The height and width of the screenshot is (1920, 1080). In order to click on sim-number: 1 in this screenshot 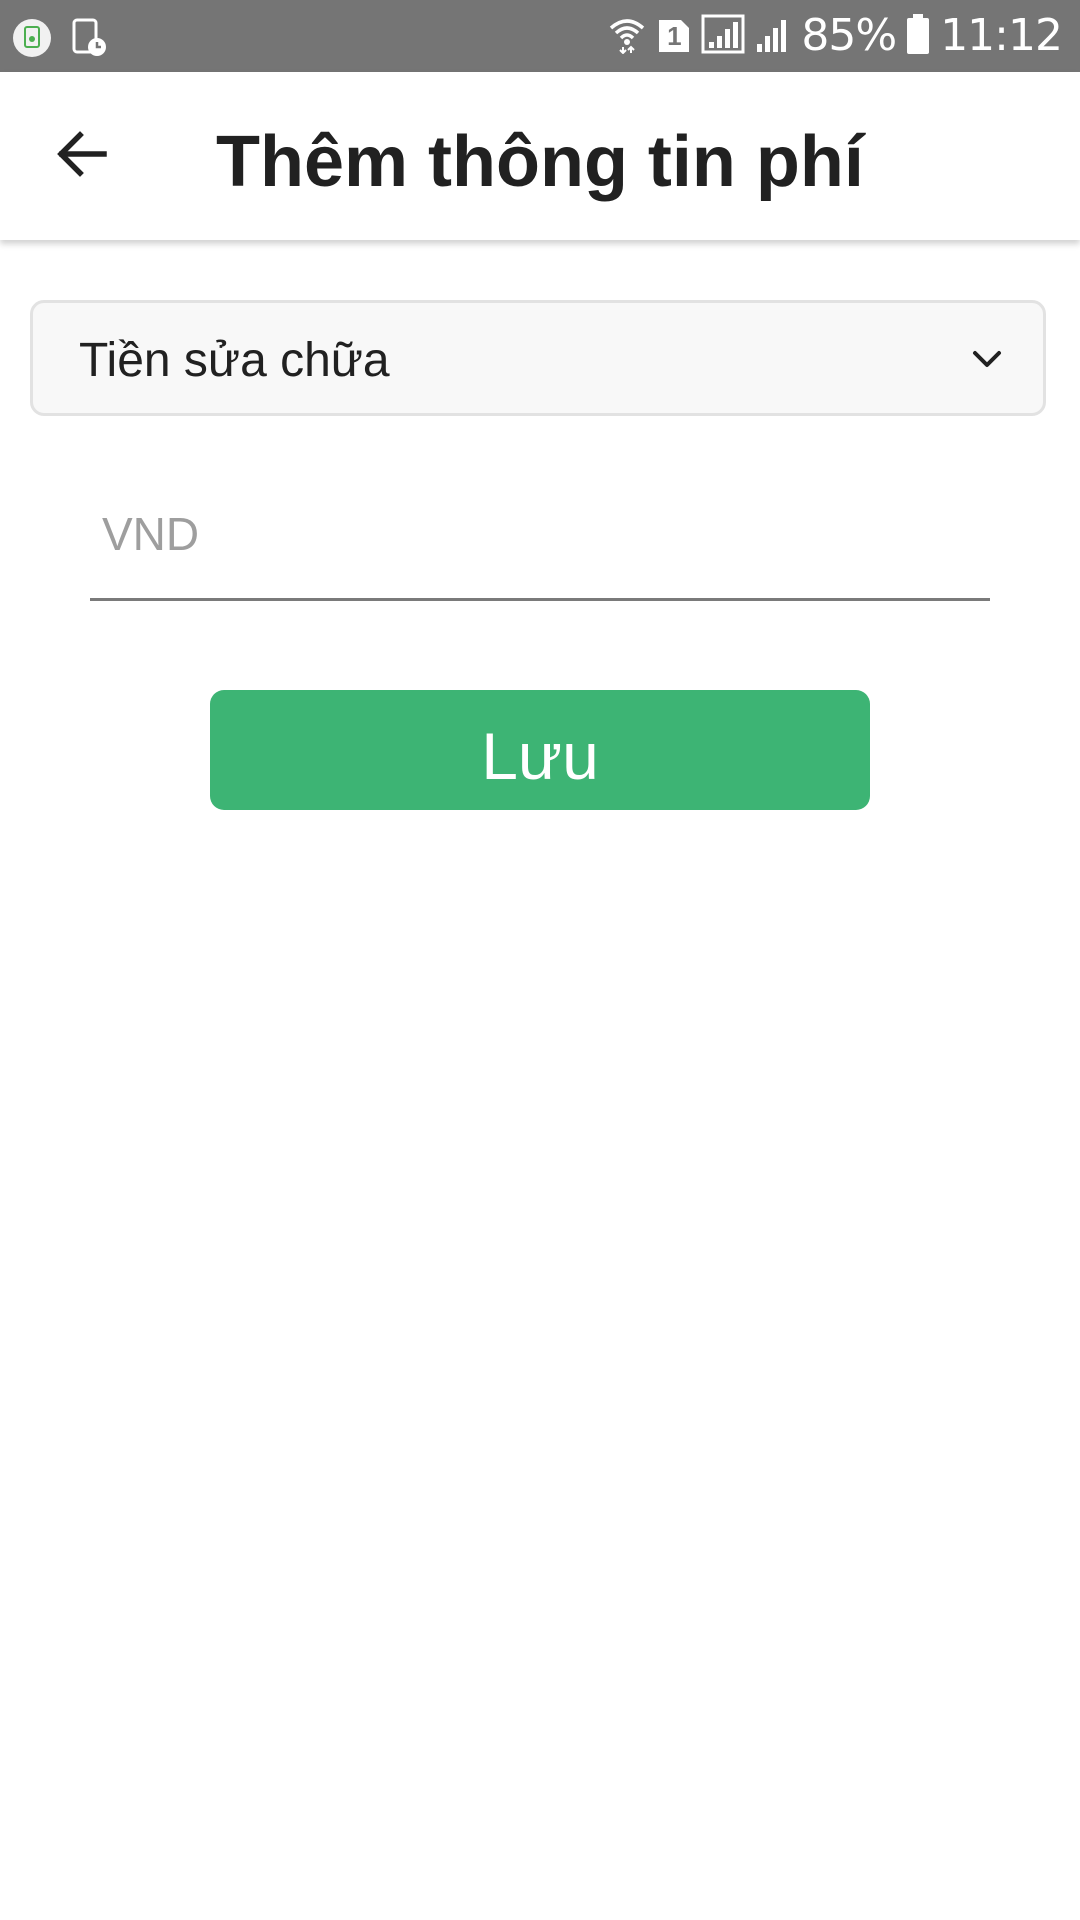, I will do `click(674, 36)`.